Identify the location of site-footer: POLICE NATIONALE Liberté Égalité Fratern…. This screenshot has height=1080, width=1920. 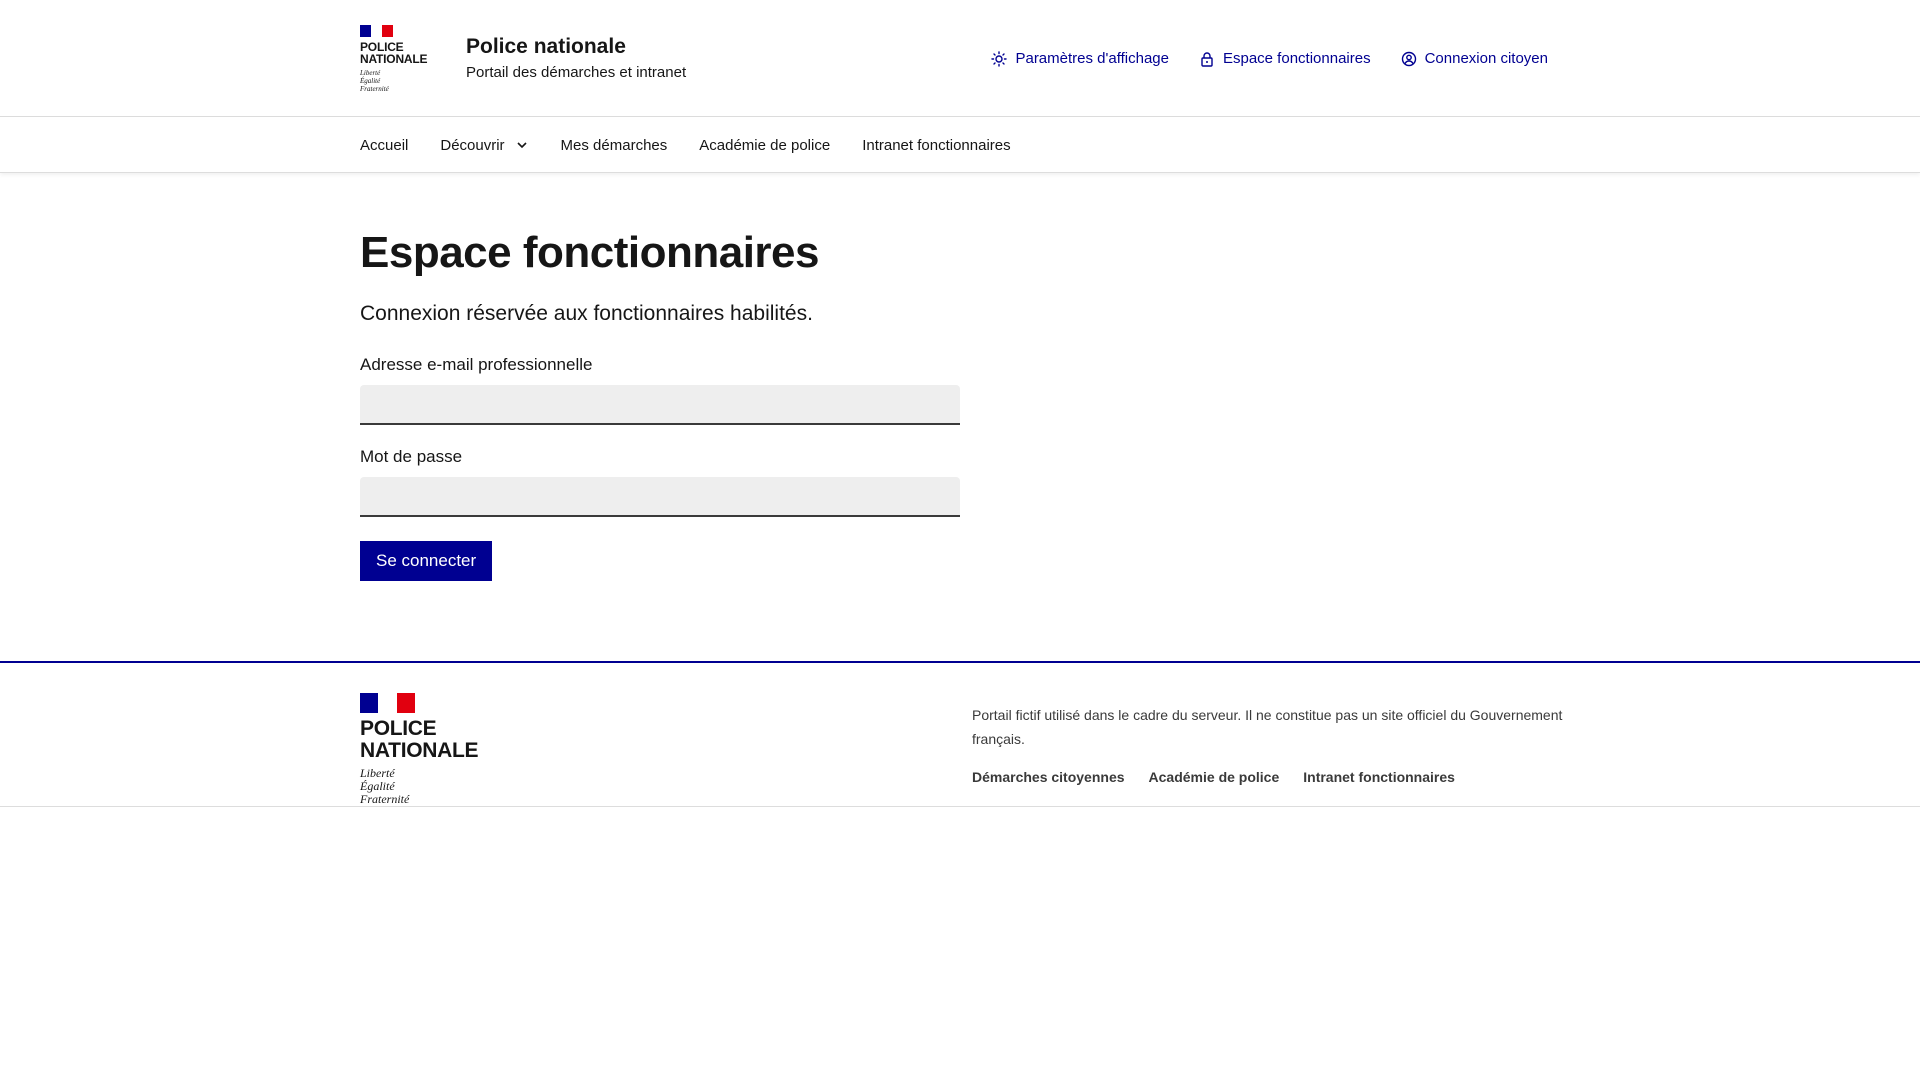
(960, 734).